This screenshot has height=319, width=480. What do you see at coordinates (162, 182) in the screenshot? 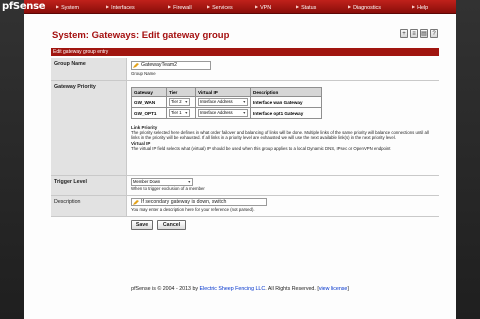
I see `trigger-level-select: Member Down ▼` at bounding box center [162, 182].